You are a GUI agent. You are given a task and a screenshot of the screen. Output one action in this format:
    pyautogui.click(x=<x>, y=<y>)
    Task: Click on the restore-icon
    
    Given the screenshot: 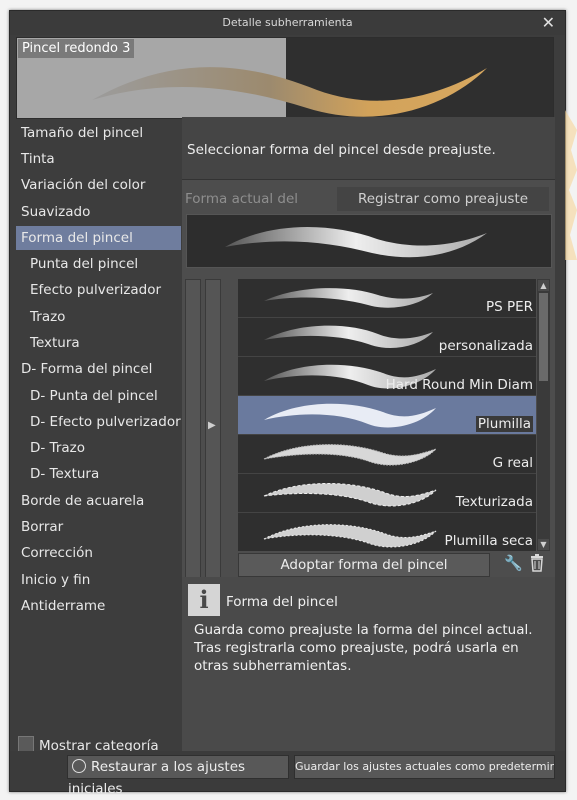 What is the action you would take?
    pyautogui.click(x=79, y=766)
    